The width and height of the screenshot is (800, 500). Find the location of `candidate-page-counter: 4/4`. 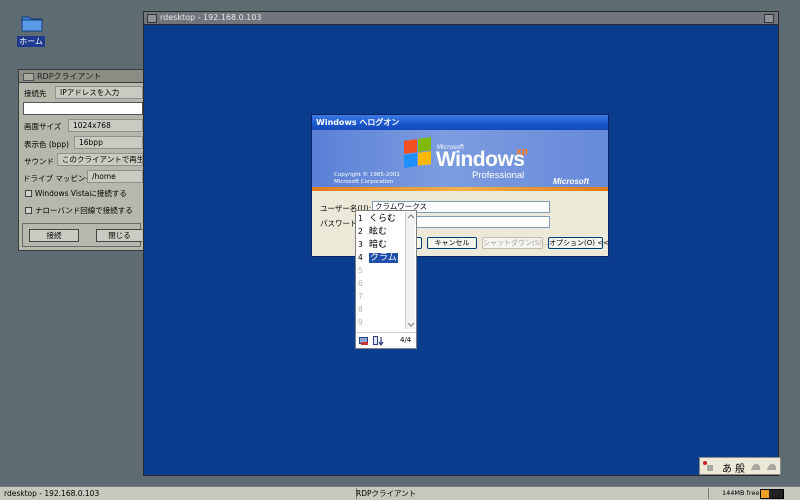

candidate-page-counter: 4/4 is located at coordinates (406, 340).